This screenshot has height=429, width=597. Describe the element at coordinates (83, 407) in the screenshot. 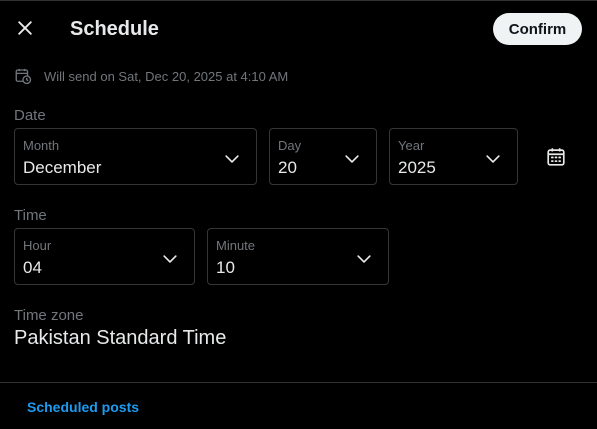

I see `scheduled-posts-link: Scheduled posts` at that location.